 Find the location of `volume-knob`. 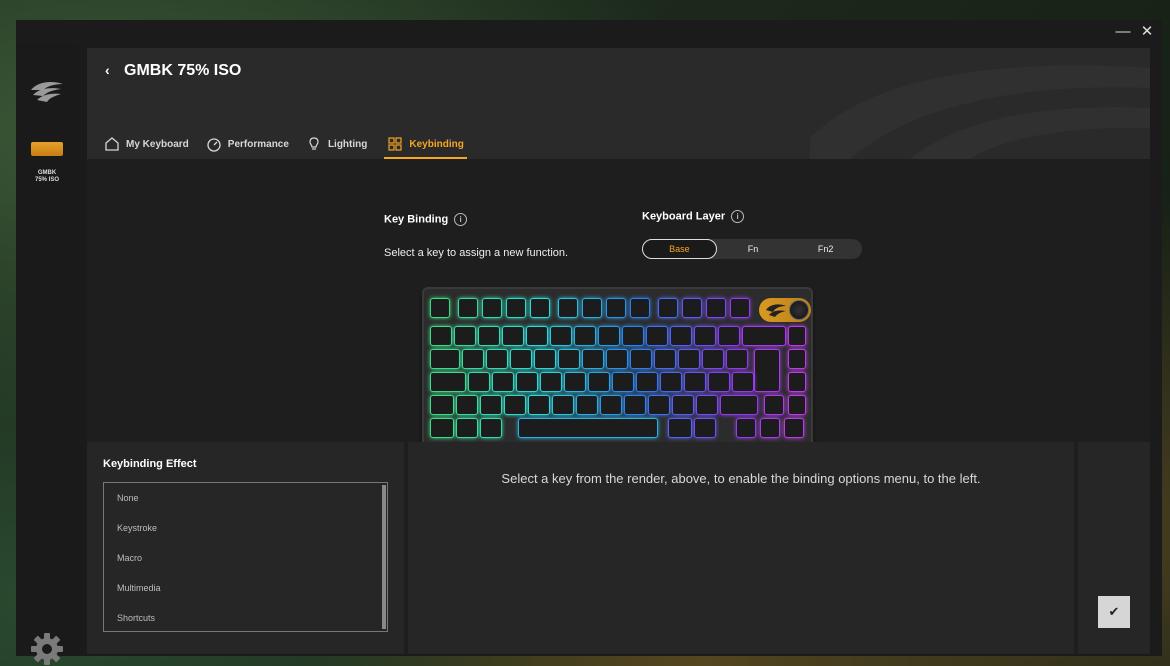

volume-knob is located at coordinates (785, 310).